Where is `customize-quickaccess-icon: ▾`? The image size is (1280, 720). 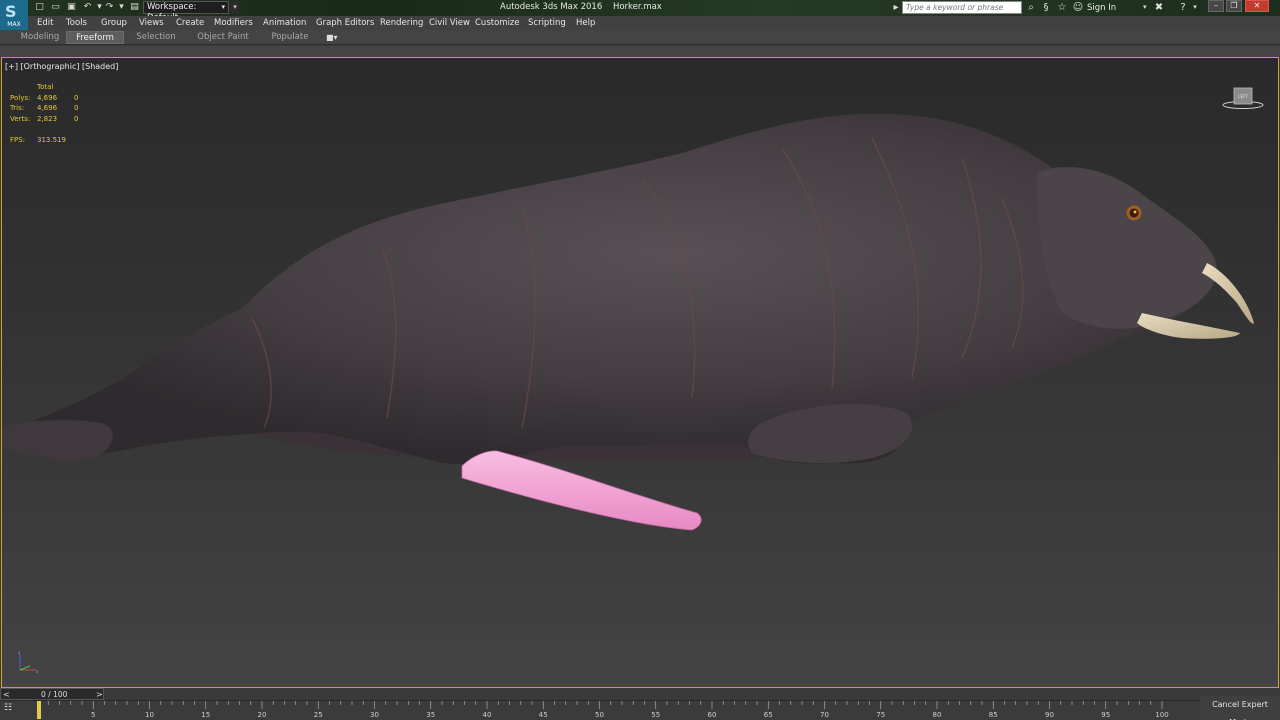 customize-quickaccess-icon: ▾ is located at coordinates (235, 7).